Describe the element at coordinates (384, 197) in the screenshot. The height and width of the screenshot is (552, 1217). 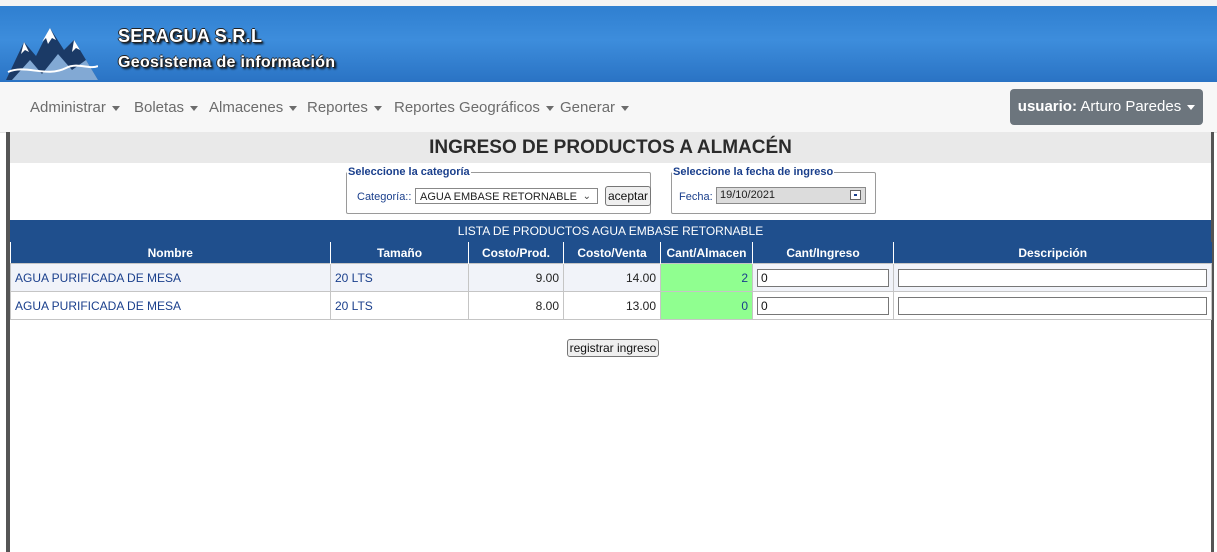
I see `category-label: Categoría::` at that location.